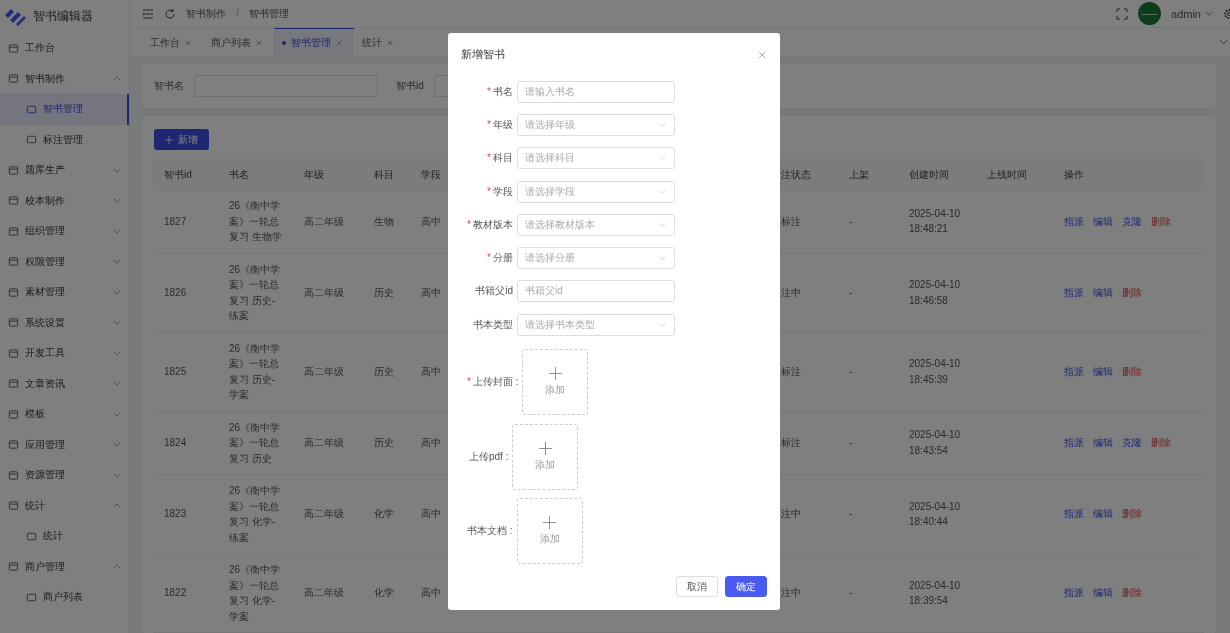 This screenshot has width=1230, height=633. I want to click on avatar, so click(1150, 14).